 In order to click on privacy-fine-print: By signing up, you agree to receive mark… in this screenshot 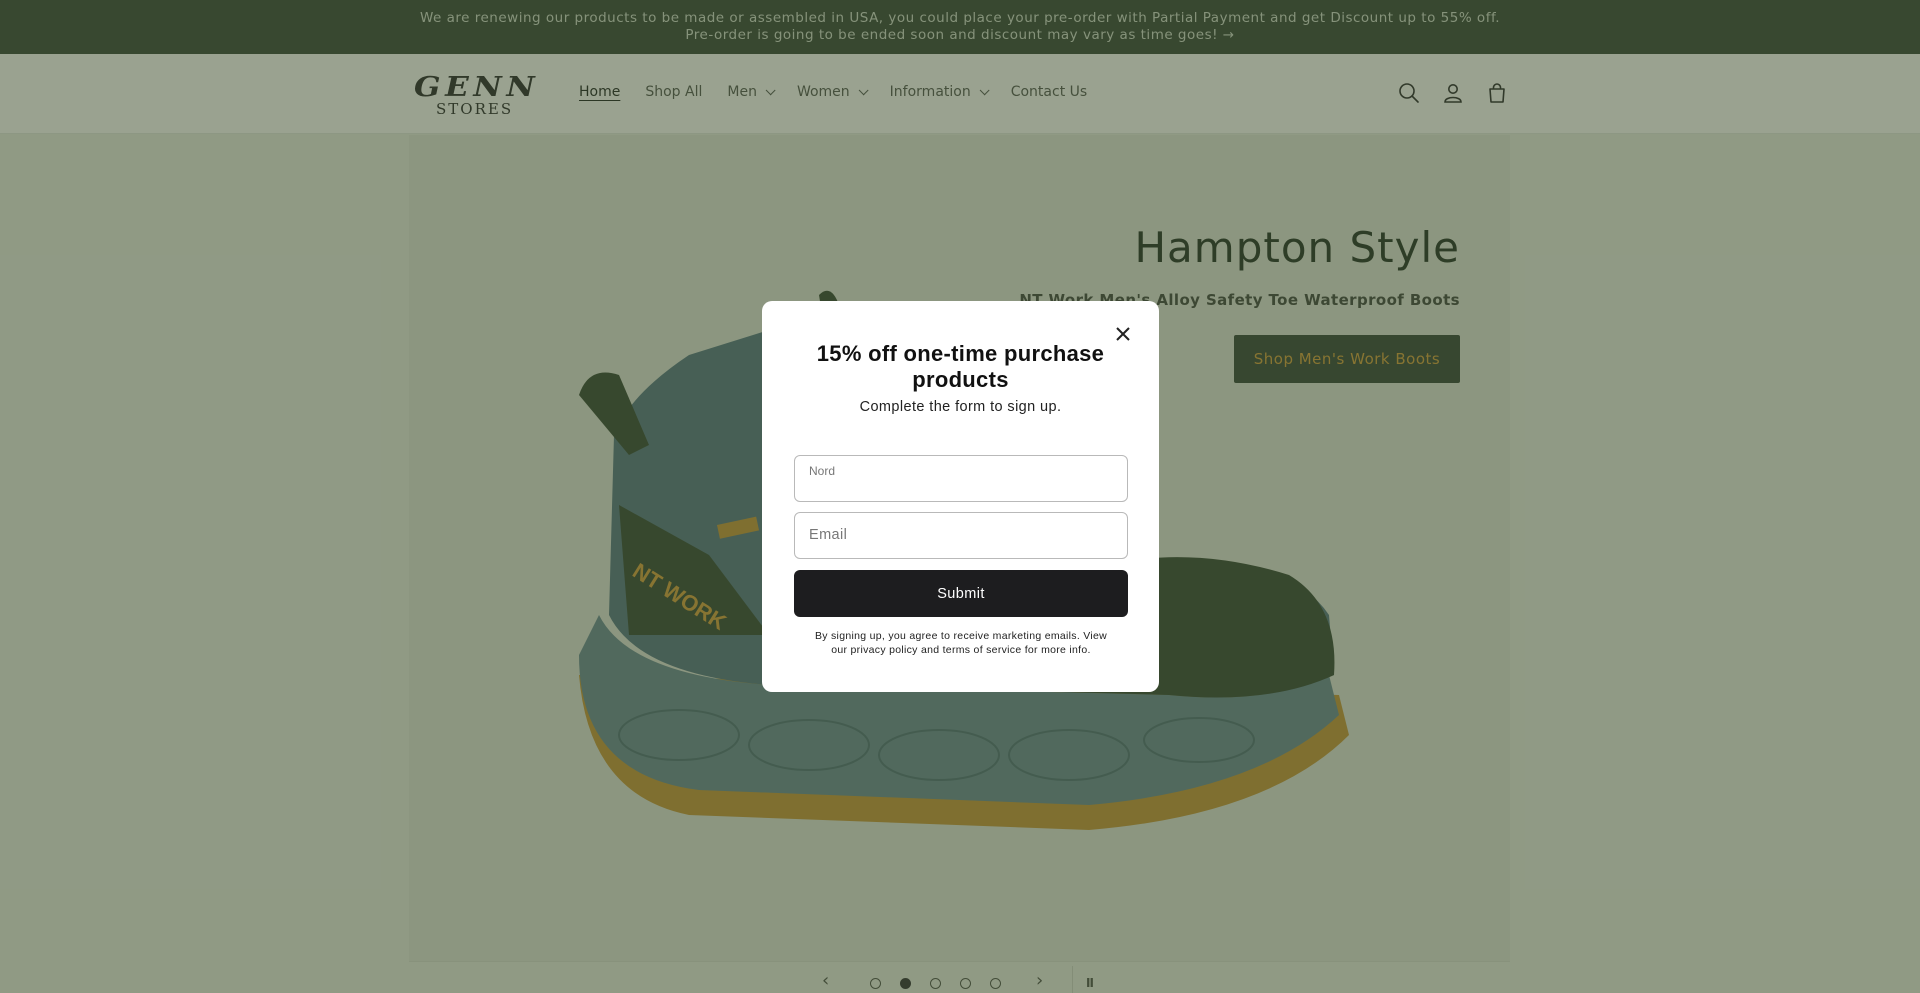, I will do `click(961, 643)`.